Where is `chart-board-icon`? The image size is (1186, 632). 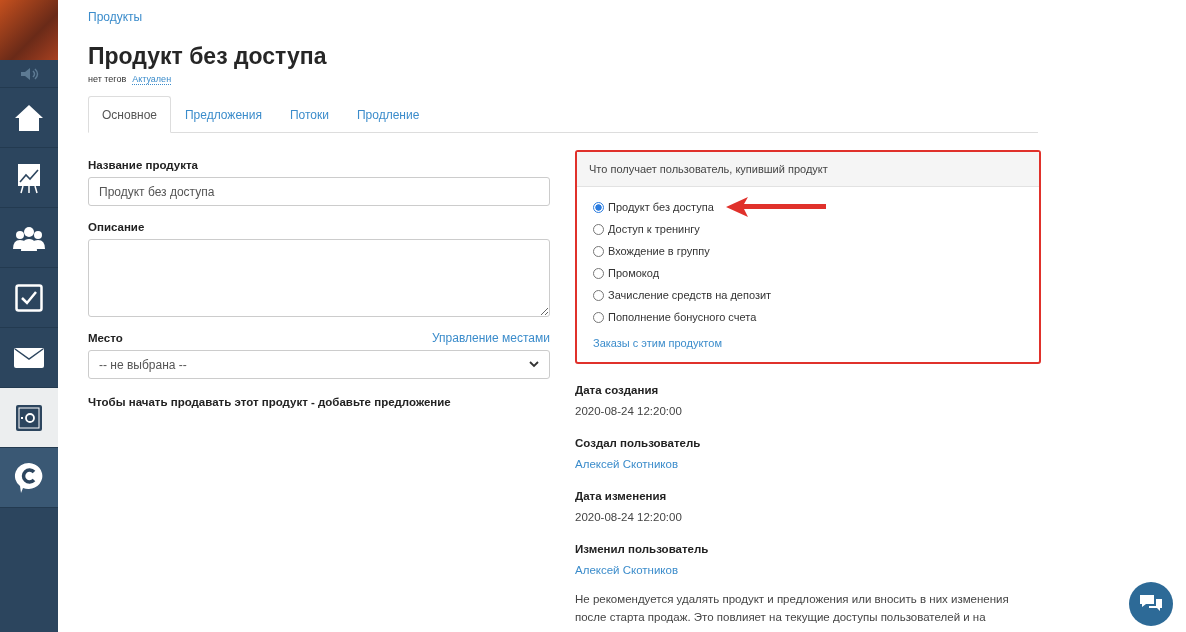 chart-board-icon is located at coordinates (29, 177).